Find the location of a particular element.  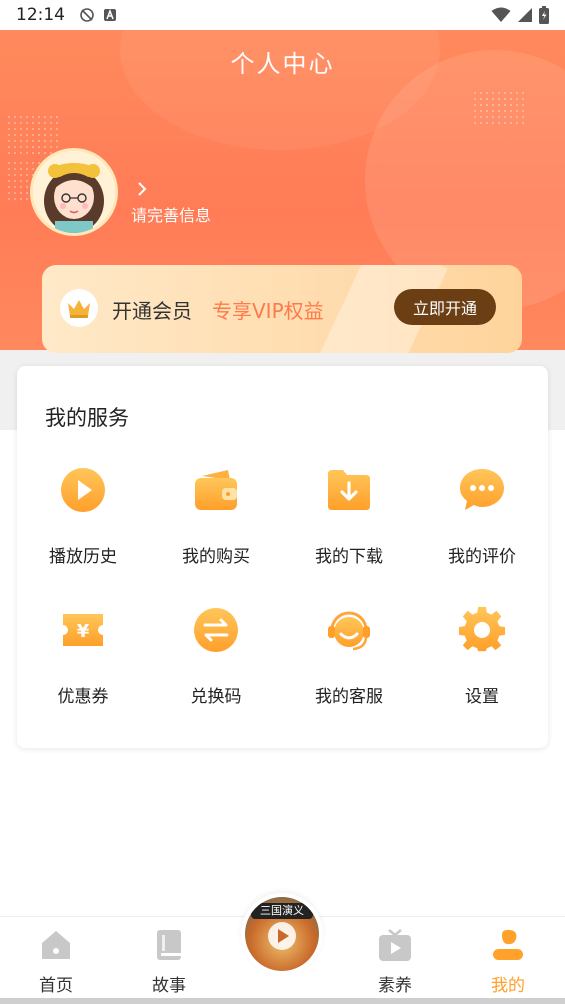

status-bar: 12:14 is located at coordinates (282, 15).